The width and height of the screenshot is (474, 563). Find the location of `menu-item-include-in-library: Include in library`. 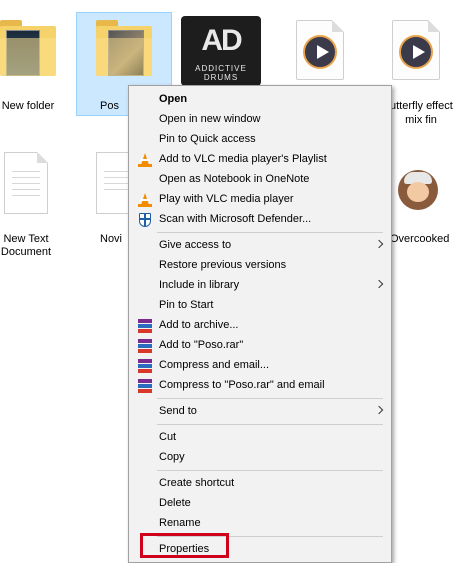

menu-item-include-in-library: Include in library is located at coordinates (260, 286).